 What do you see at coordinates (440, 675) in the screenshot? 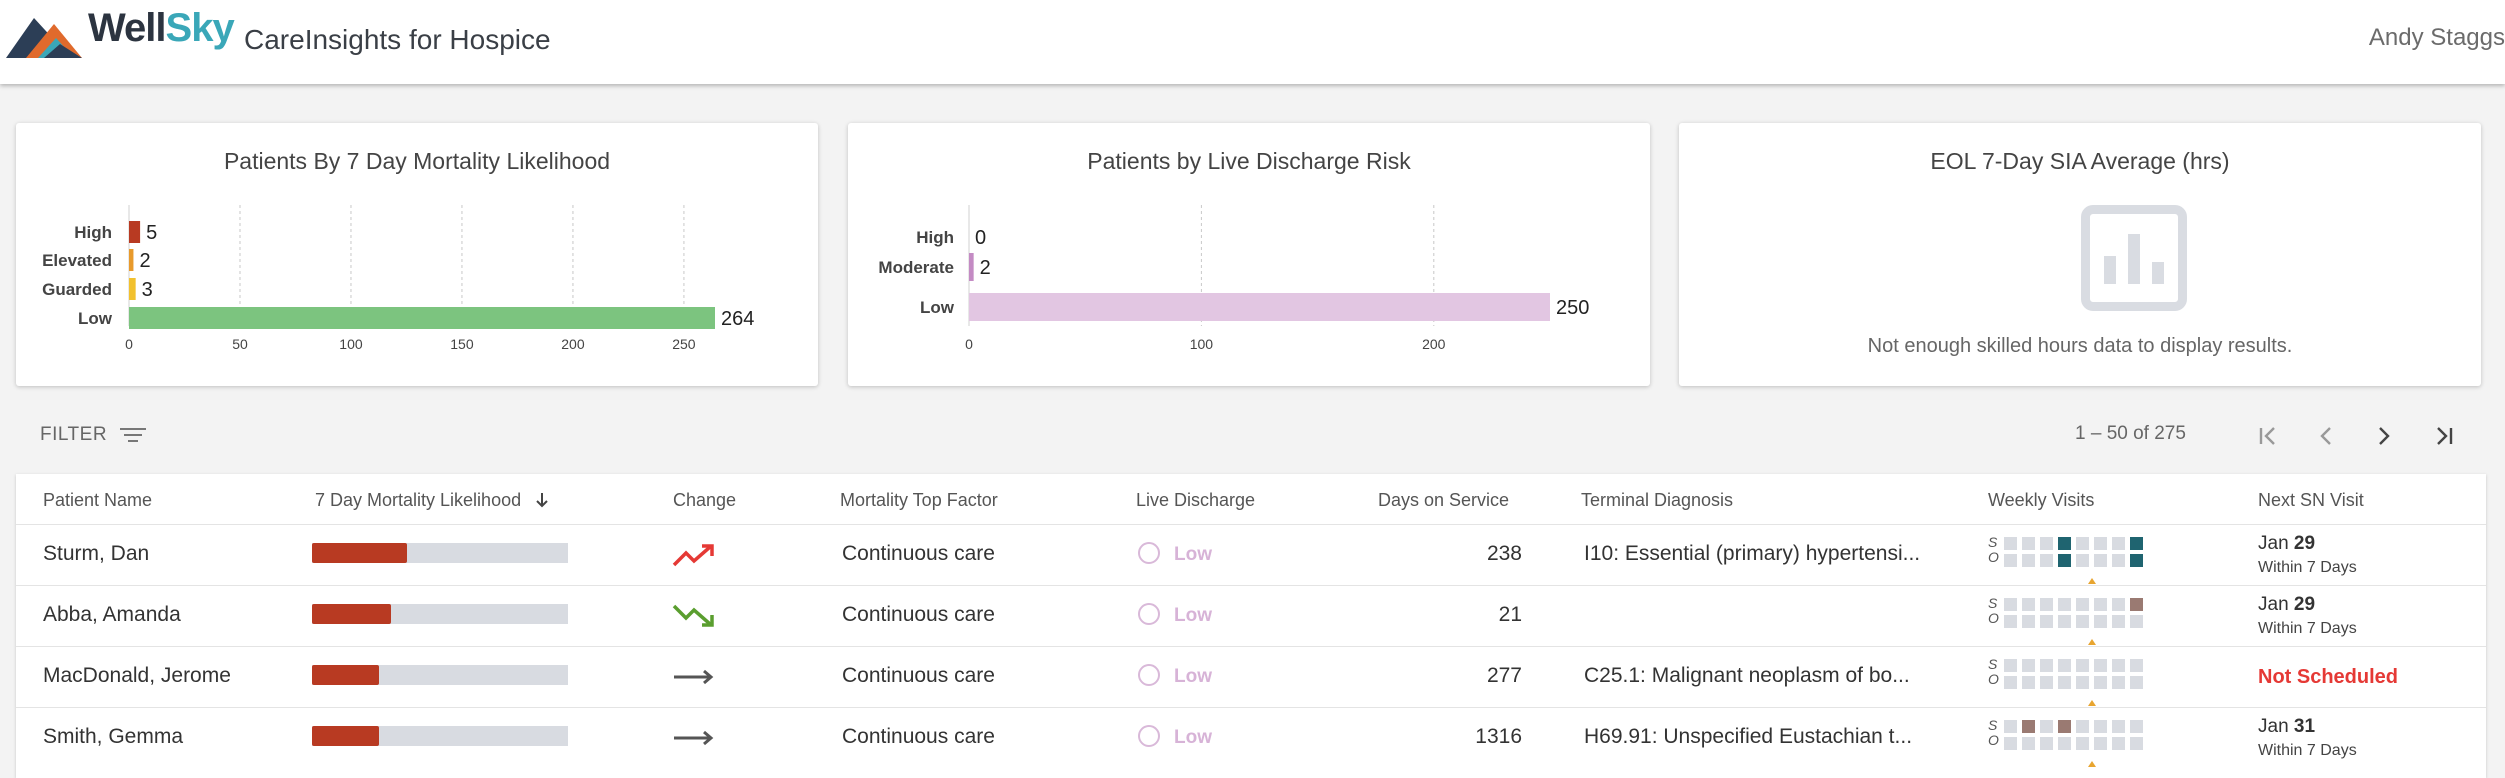
I see `mortality-bar-track` at bounding box center [440, 675].